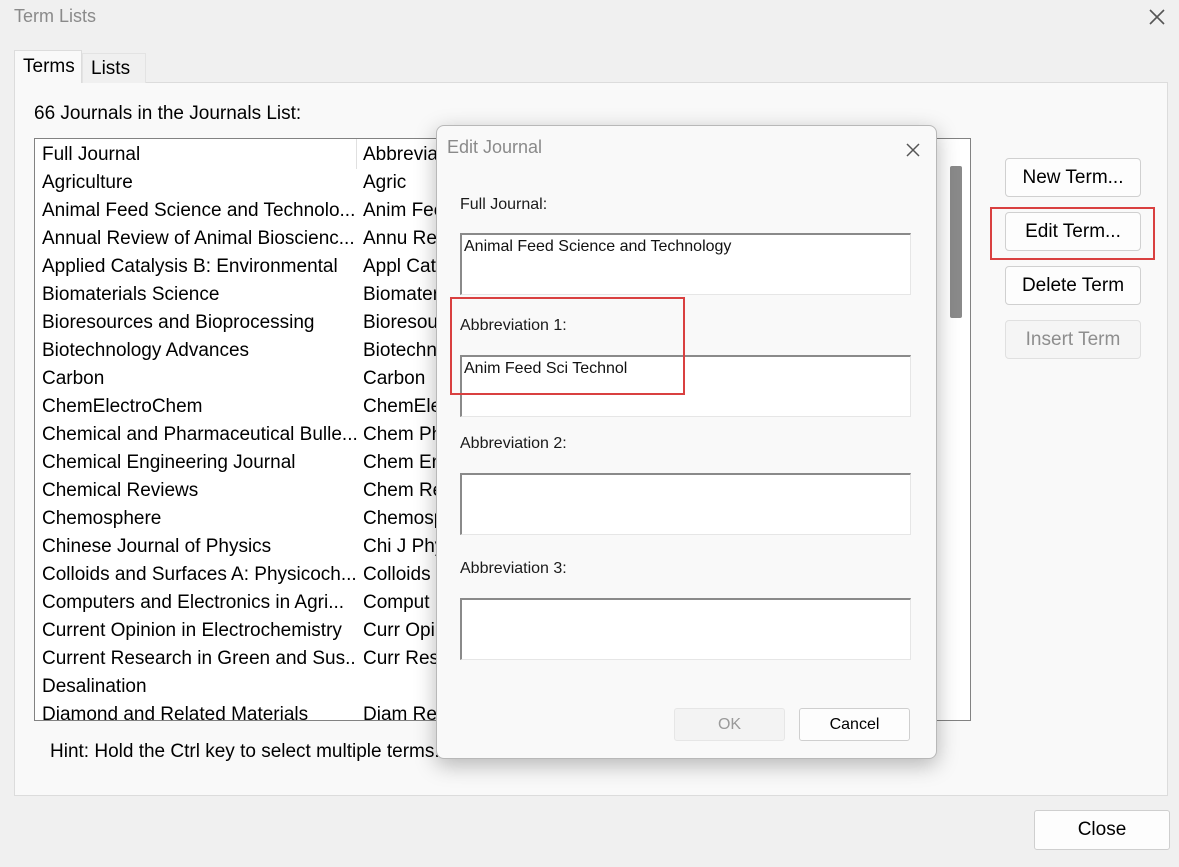 This screenshot has height=867, width=1179. Describe the element at coordinates (1073, 285) in the screenshot. I see `delete-term-button: Delete Term` at that location.